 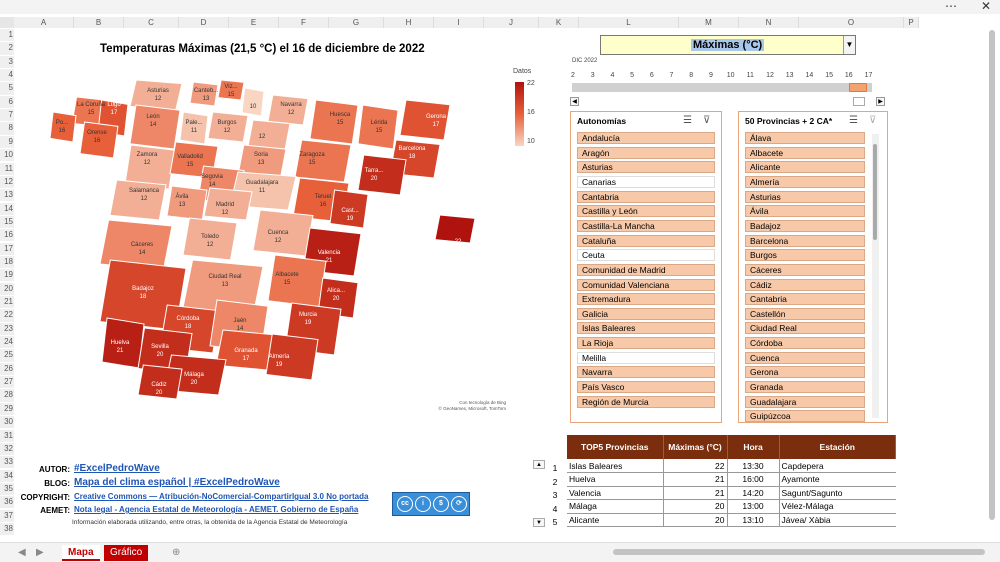 I want to click on column-header: O, so click(x=851, y=22).